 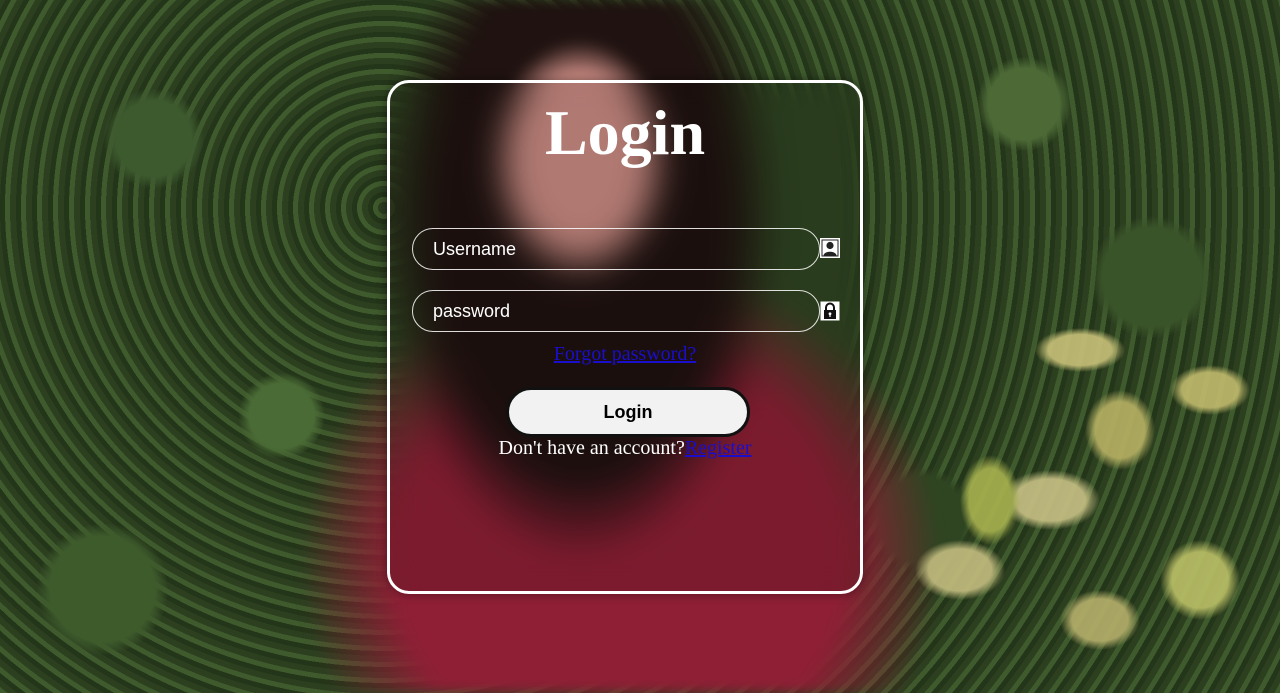 What do you see at coordinates (830, 311) in the screenshot?
I see `lock-icon` at bounding box center [830, 311].